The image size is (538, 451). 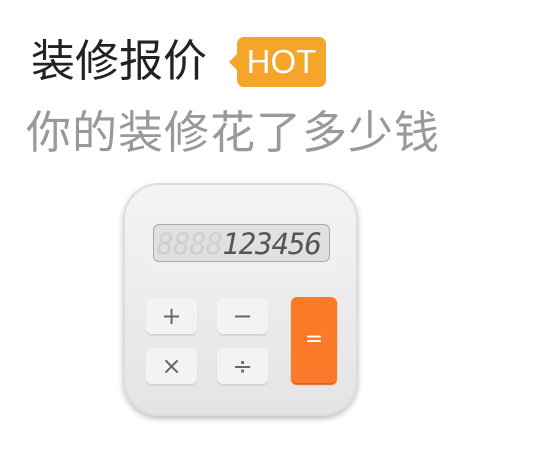 What do you see at coordinates (171, 316) in the screenshot?
I see `plus-key: +` at bounding box center [171, 316].